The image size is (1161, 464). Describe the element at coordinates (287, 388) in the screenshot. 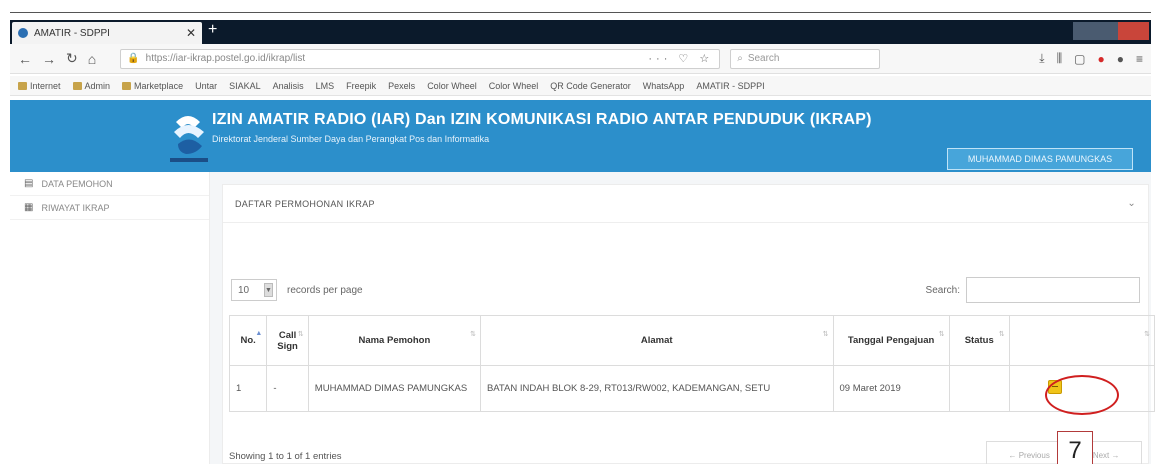

I see `cell-call-sign: -` at that location.